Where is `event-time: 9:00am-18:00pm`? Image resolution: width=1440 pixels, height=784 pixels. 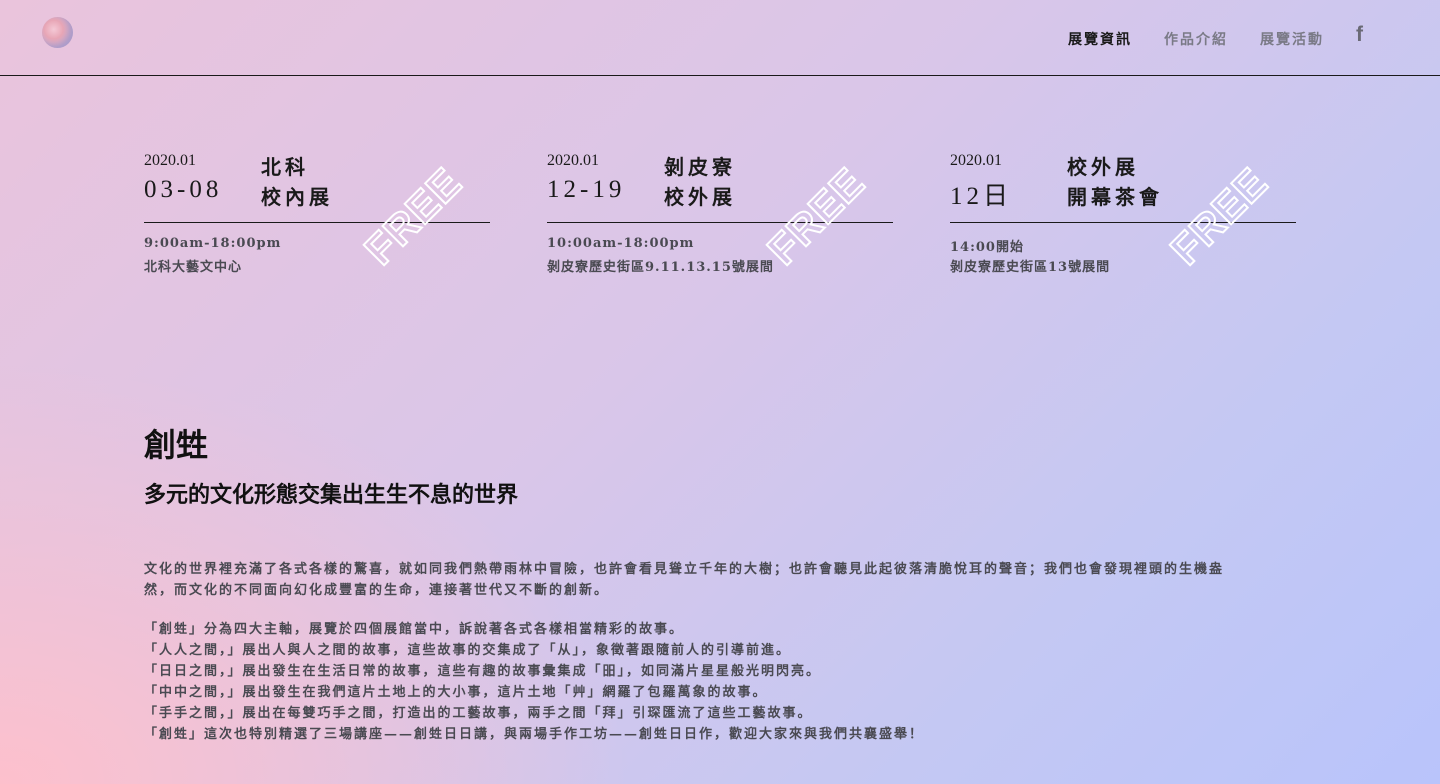
event-time: 9:00am-18:00pm is located at coordinates (213, 243).